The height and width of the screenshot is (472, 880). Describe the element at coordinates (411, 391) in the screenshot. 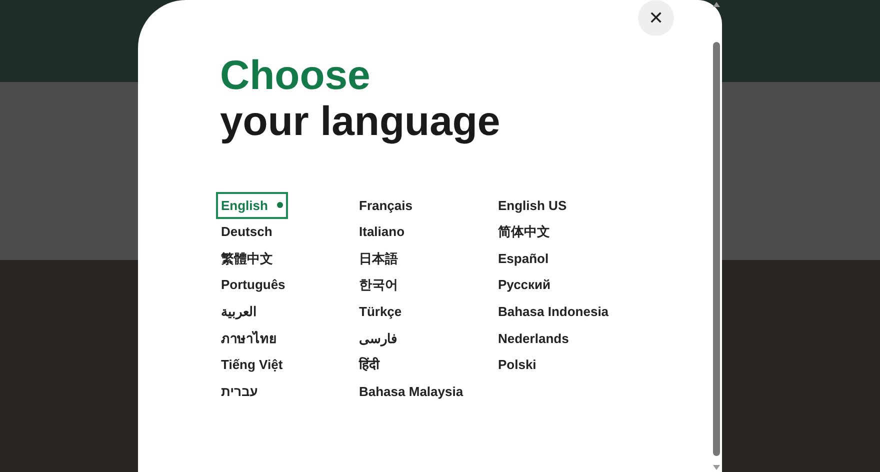

I see `language-option: Bahasa Malaysia` at that location.